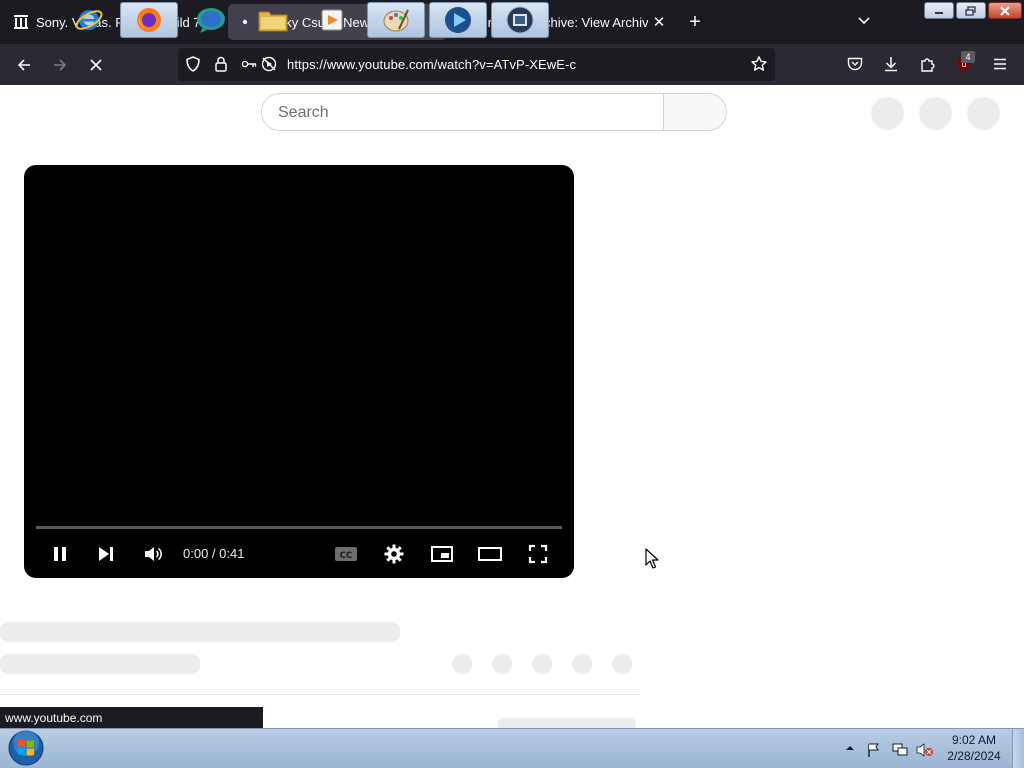  I want to click on close-window-button, so click(1005, 10).